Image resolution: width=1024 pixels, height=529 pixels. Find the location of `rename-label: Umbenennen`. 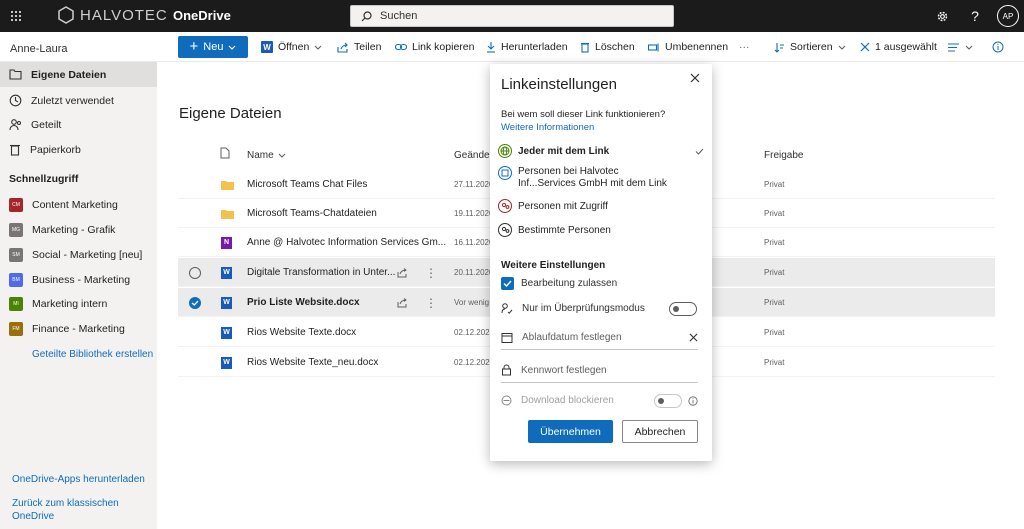

rename-label: Umbenennen is located at coordinates (697, 47).